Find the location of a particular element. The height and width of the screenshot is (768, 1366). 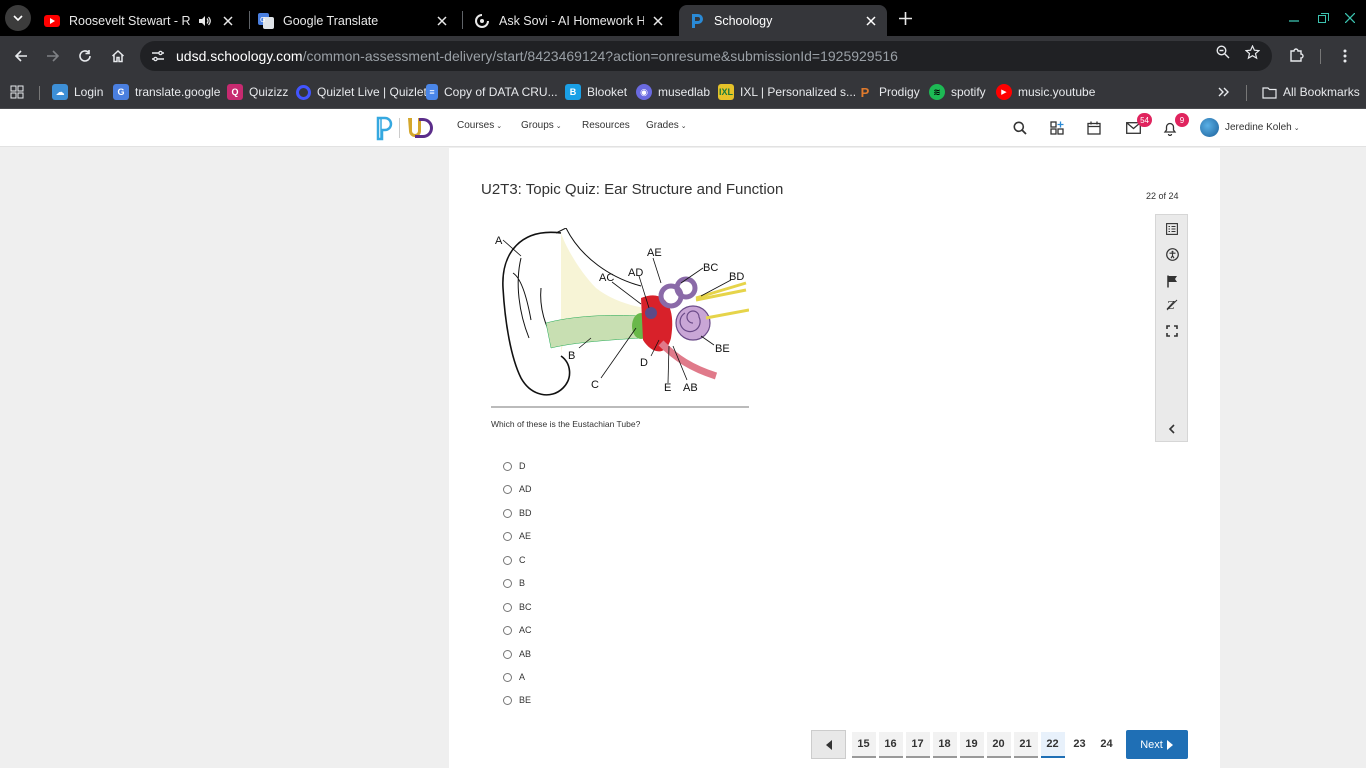

page-button-20: 20 is located at coordinates (998, 744).